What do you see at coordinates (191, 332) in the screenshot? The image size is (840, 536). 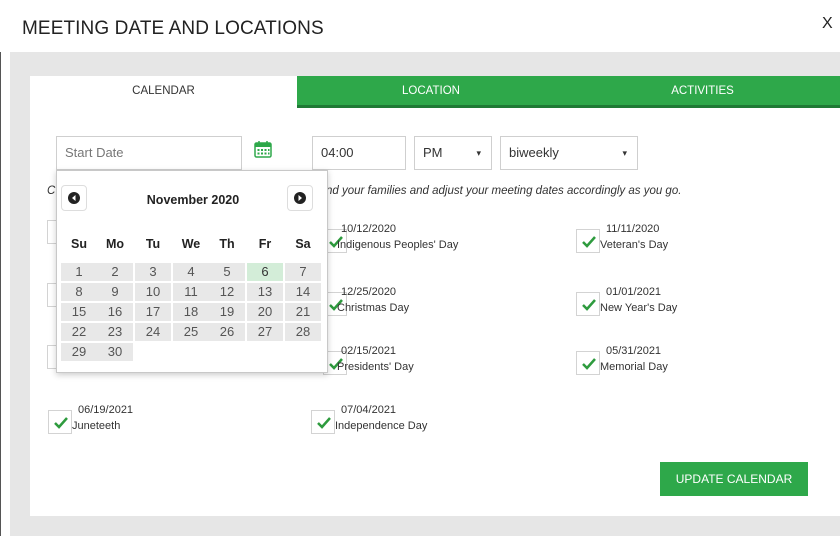 I see `datepicker-day: 25` at bounding box center [191, 332].